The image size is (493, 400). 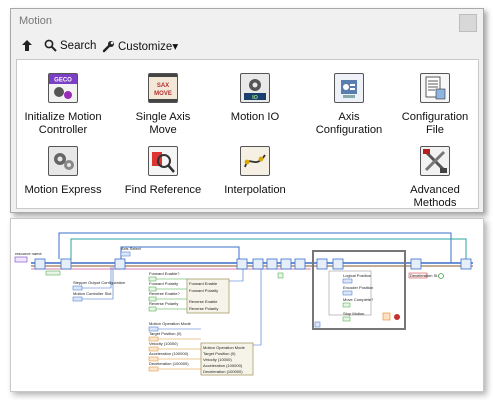 What do you see at coordinates (468, 23) in the screenshot?
I see `close-button` at bounding box center [468, 23].